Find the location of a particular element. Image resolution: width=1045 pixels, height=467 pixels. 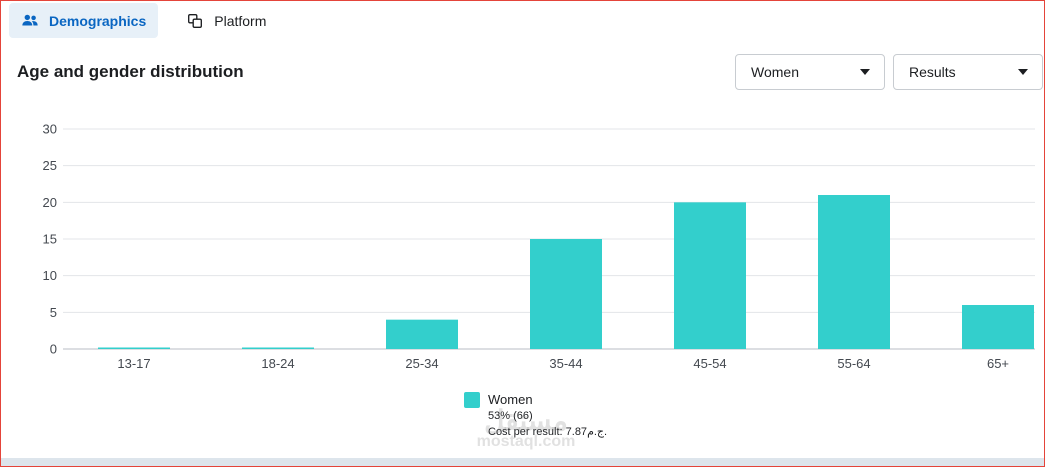

x-tick-label: 55-64 is located at coordinates (853, 363).